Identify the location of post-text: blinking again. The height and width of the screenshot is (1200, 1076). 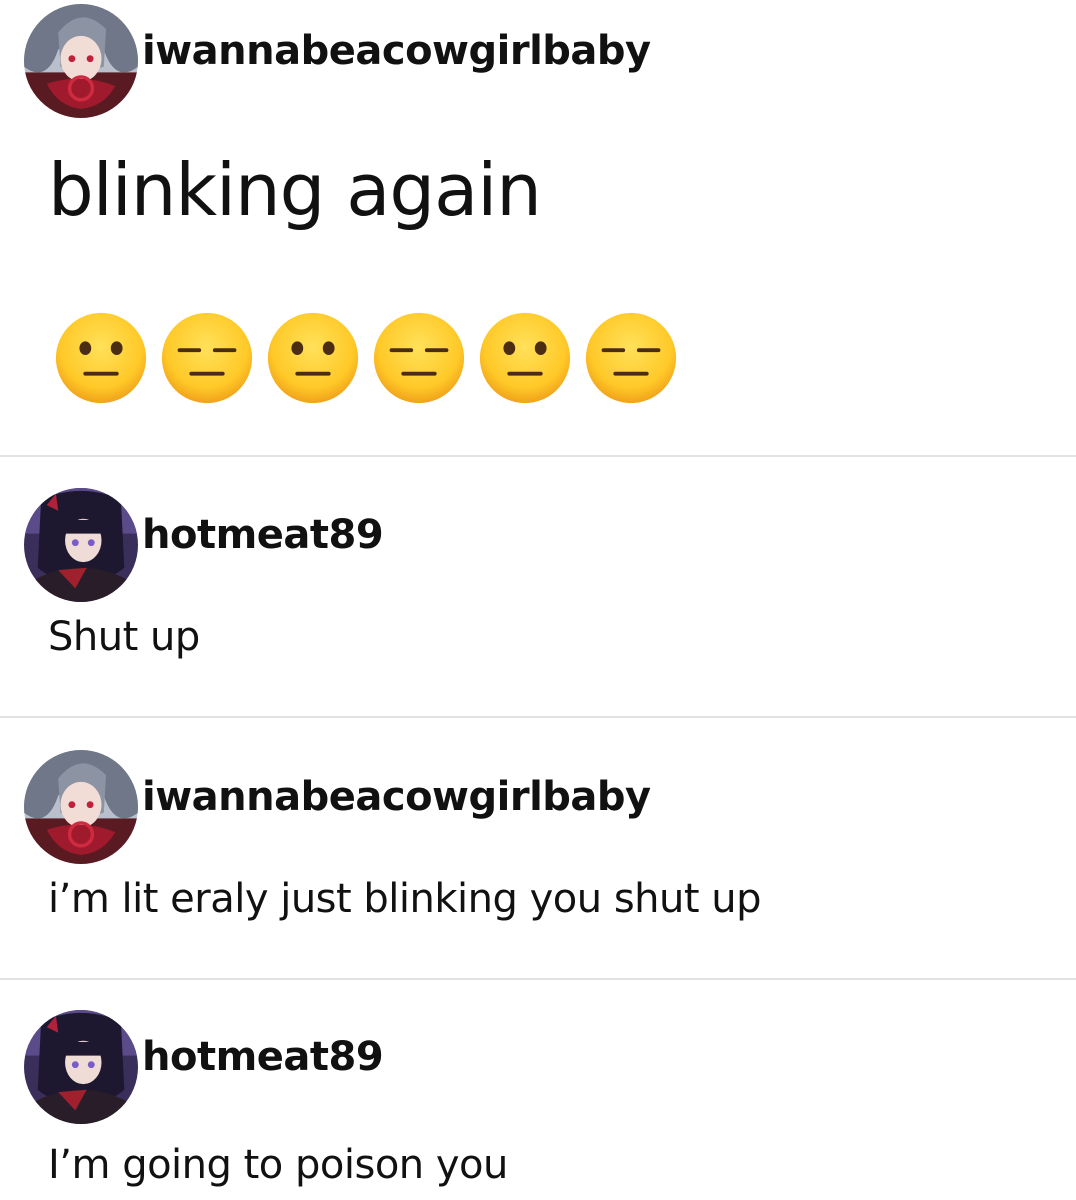
(295, 190).